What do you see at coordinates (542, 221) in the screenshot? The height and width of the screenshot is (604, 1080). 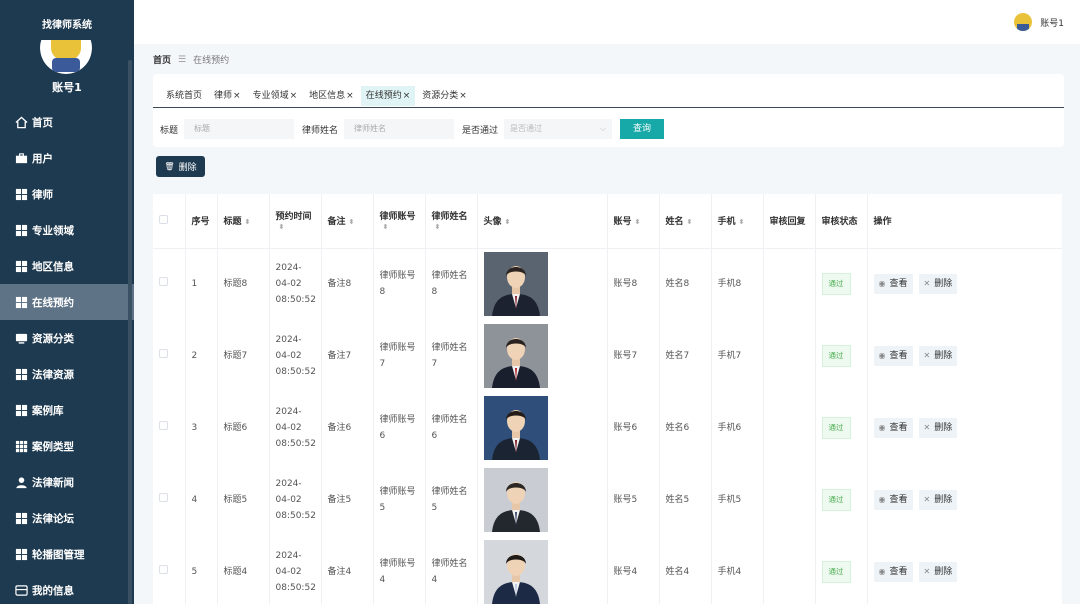 I see `column-header: 头像 ⬍` at bounding box center [542, 221].